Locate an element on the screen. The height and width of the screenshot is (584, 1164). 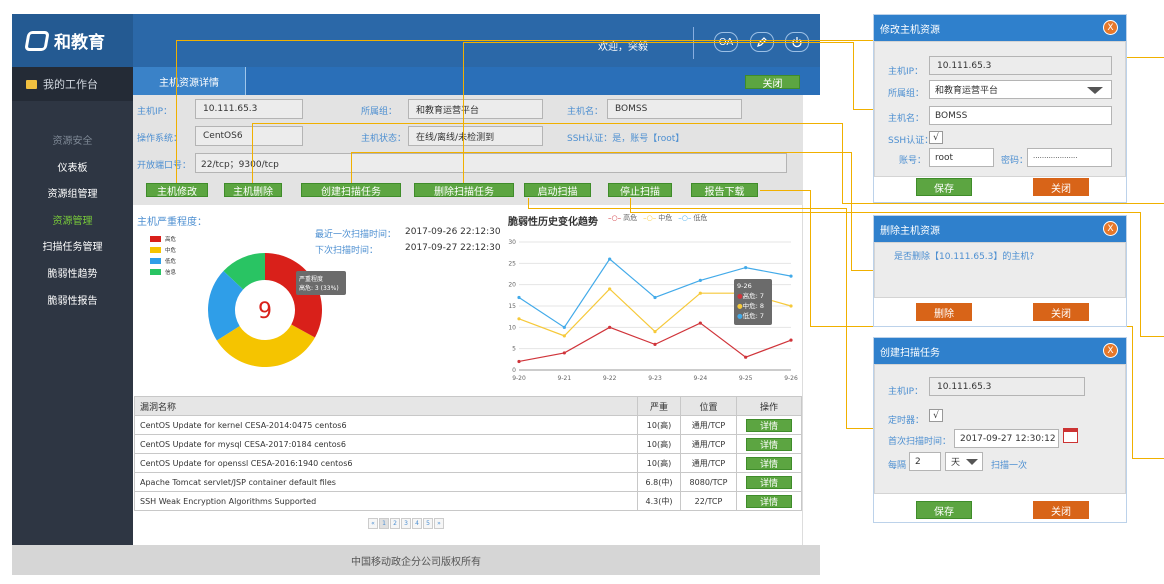
scan-save-button: 保存 is located at coordinates (944, 510).